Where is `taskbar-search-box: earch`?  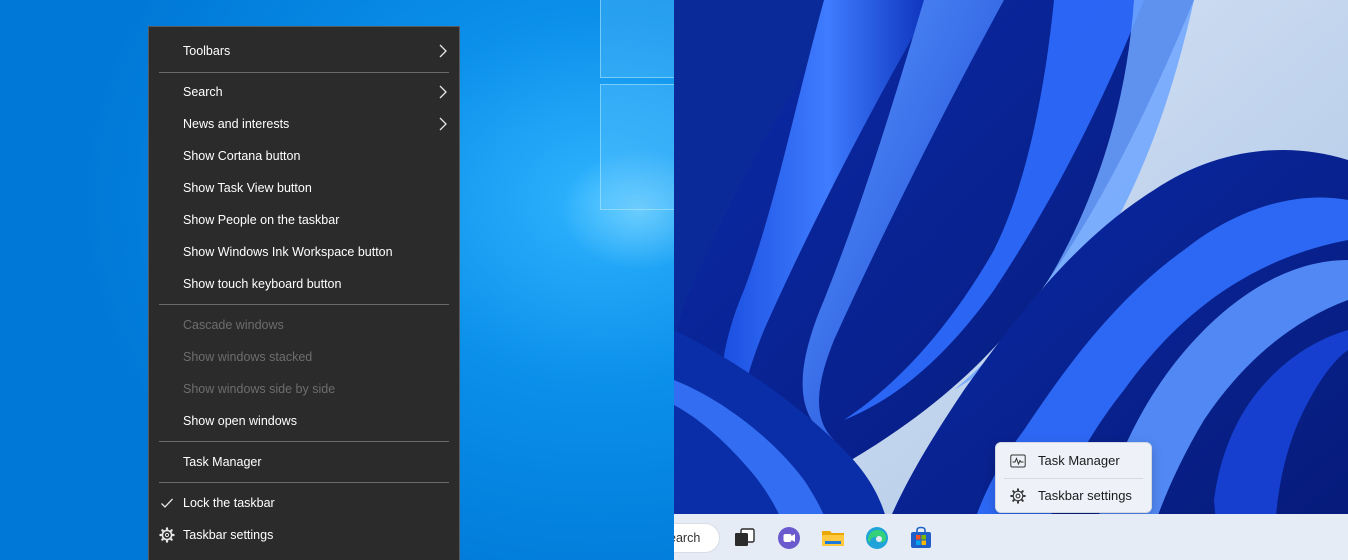 taskbar-search-box: earch is located at coordinates (697, 538).